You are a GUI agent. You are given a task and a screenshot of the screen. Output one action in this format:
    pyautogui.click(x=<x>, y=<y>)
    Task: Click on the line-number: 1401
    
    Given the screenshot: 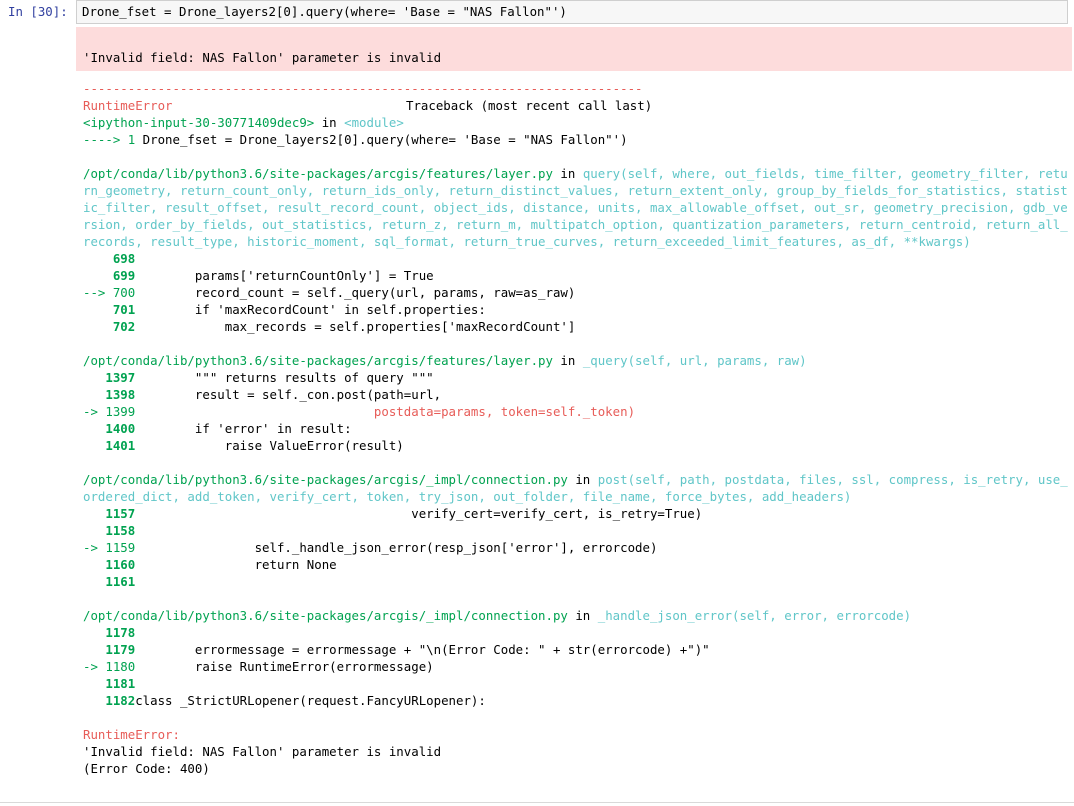 What is the action you would take?
    pyautogui.click(x=109, y=445)
    